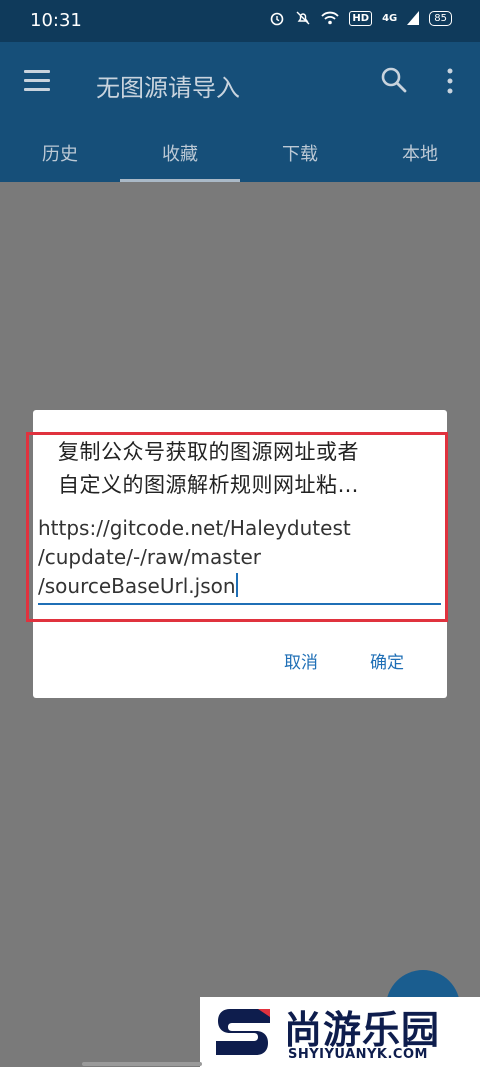 The height and width of the screenshot is (1067, 480). Describe the element at coordinates (420, 156) in the screenshot. I see `tab-local: 本地` at that location.